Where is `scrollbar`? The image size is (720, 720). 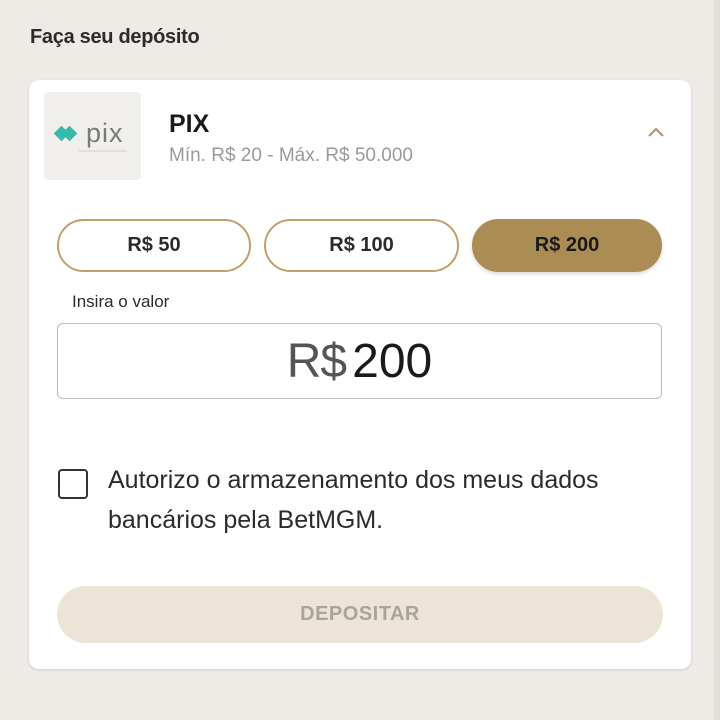 scrollbar is located at coordinates (717, 360).